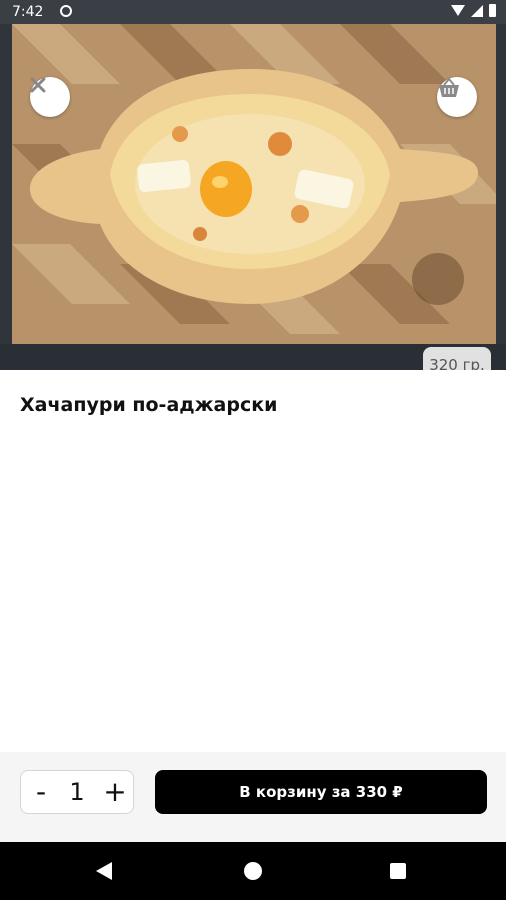 The image size is (506, 900). Describe the element at coordinates (457, 358) in the screenshot. I see `weight-badge: 320 гр.` at that location.